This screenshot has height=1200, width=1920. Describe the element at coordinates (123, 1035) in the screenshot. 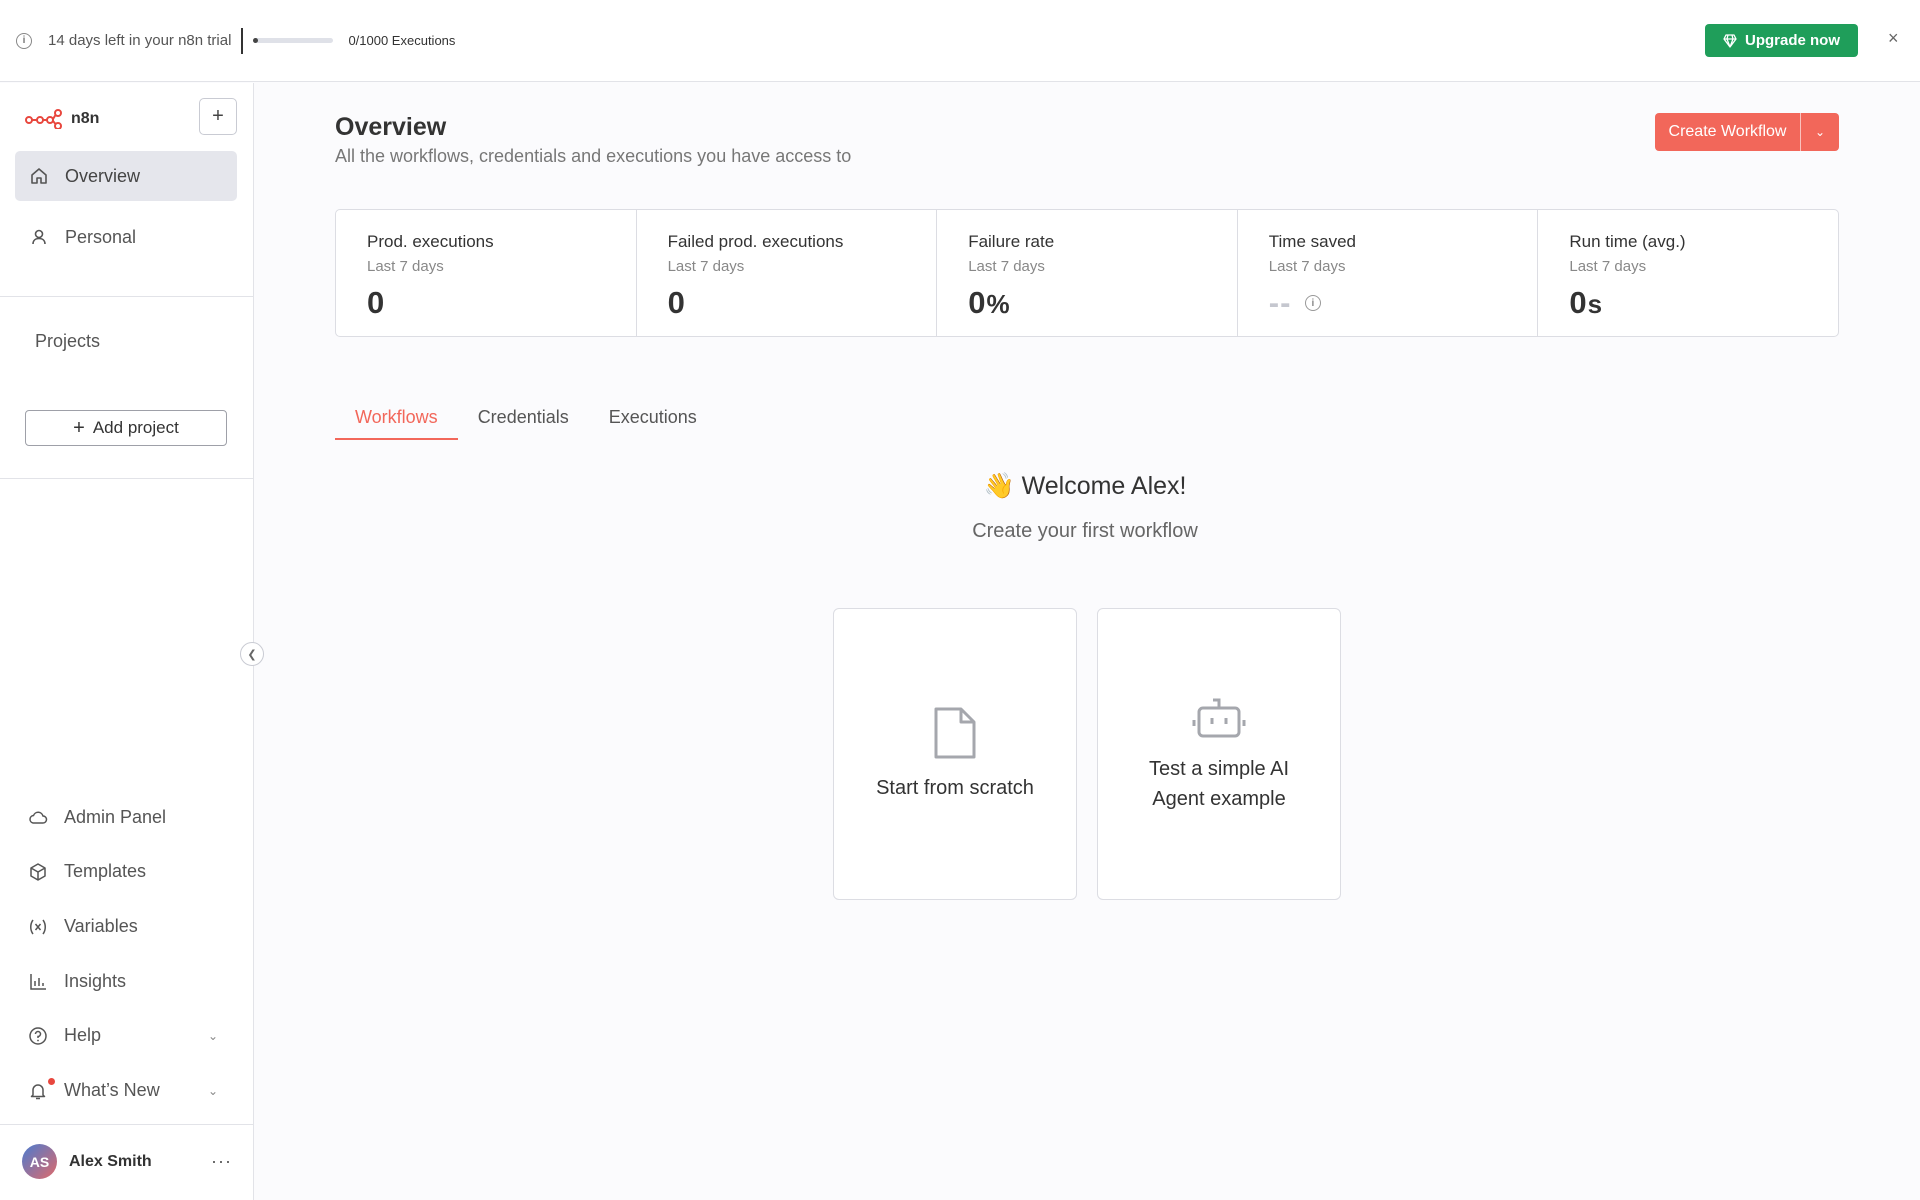

I see `sidebar-item-help: Help ⌄` at that location.